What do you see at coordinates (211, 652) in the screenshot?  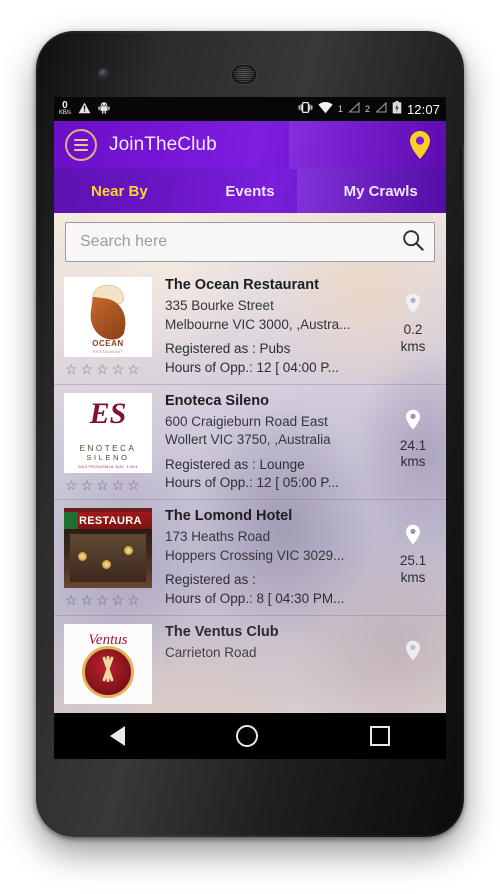 I see `venue-address-line1: Carrieton Road` at bounding box center [211, 652].